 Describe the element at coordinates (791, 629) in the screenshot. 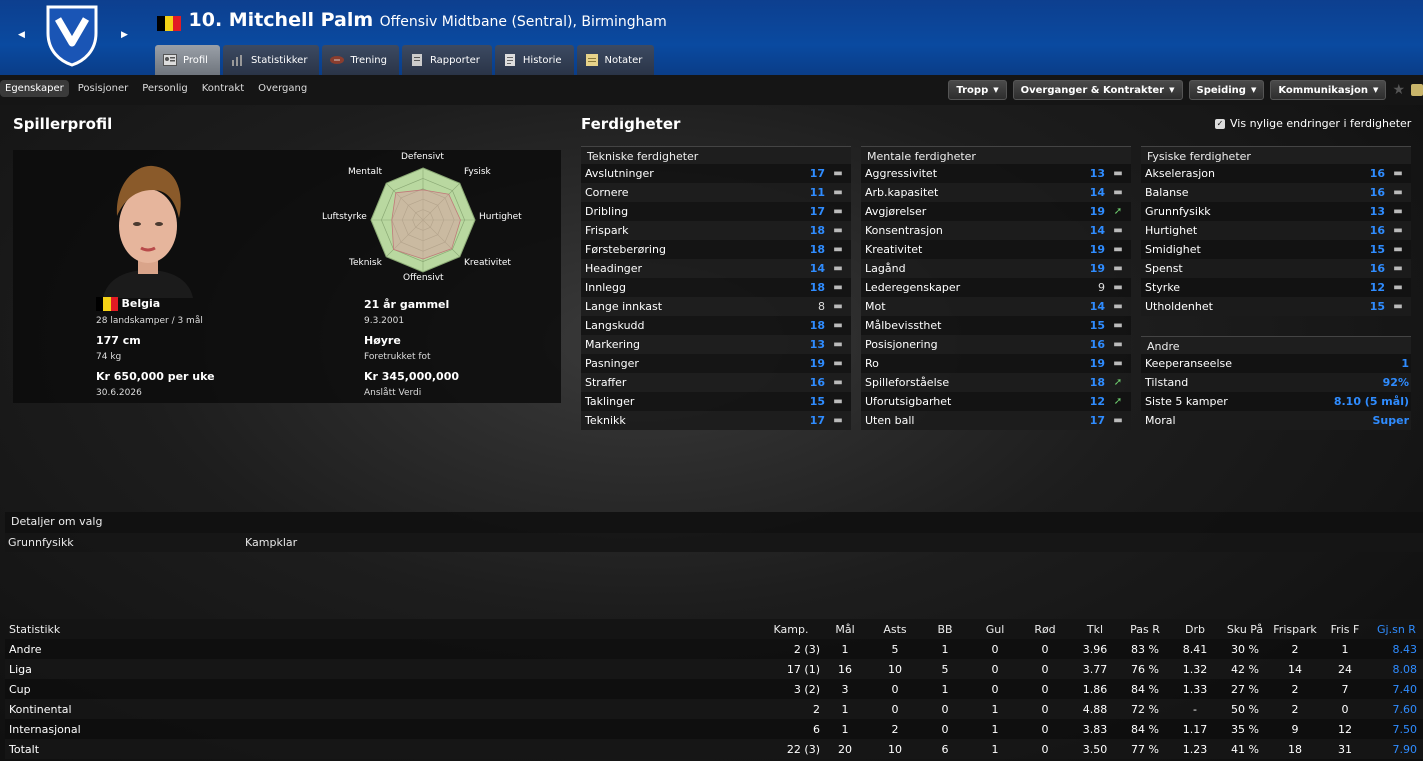

I see `stats-column-header: Kamp.` at that location.